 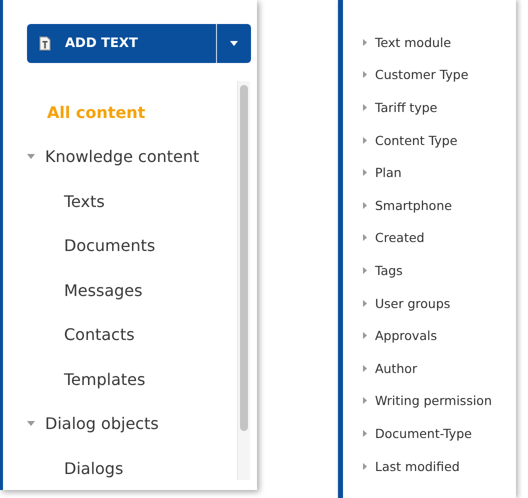 I want to click on scrollbar, so click(x=243, y=280).